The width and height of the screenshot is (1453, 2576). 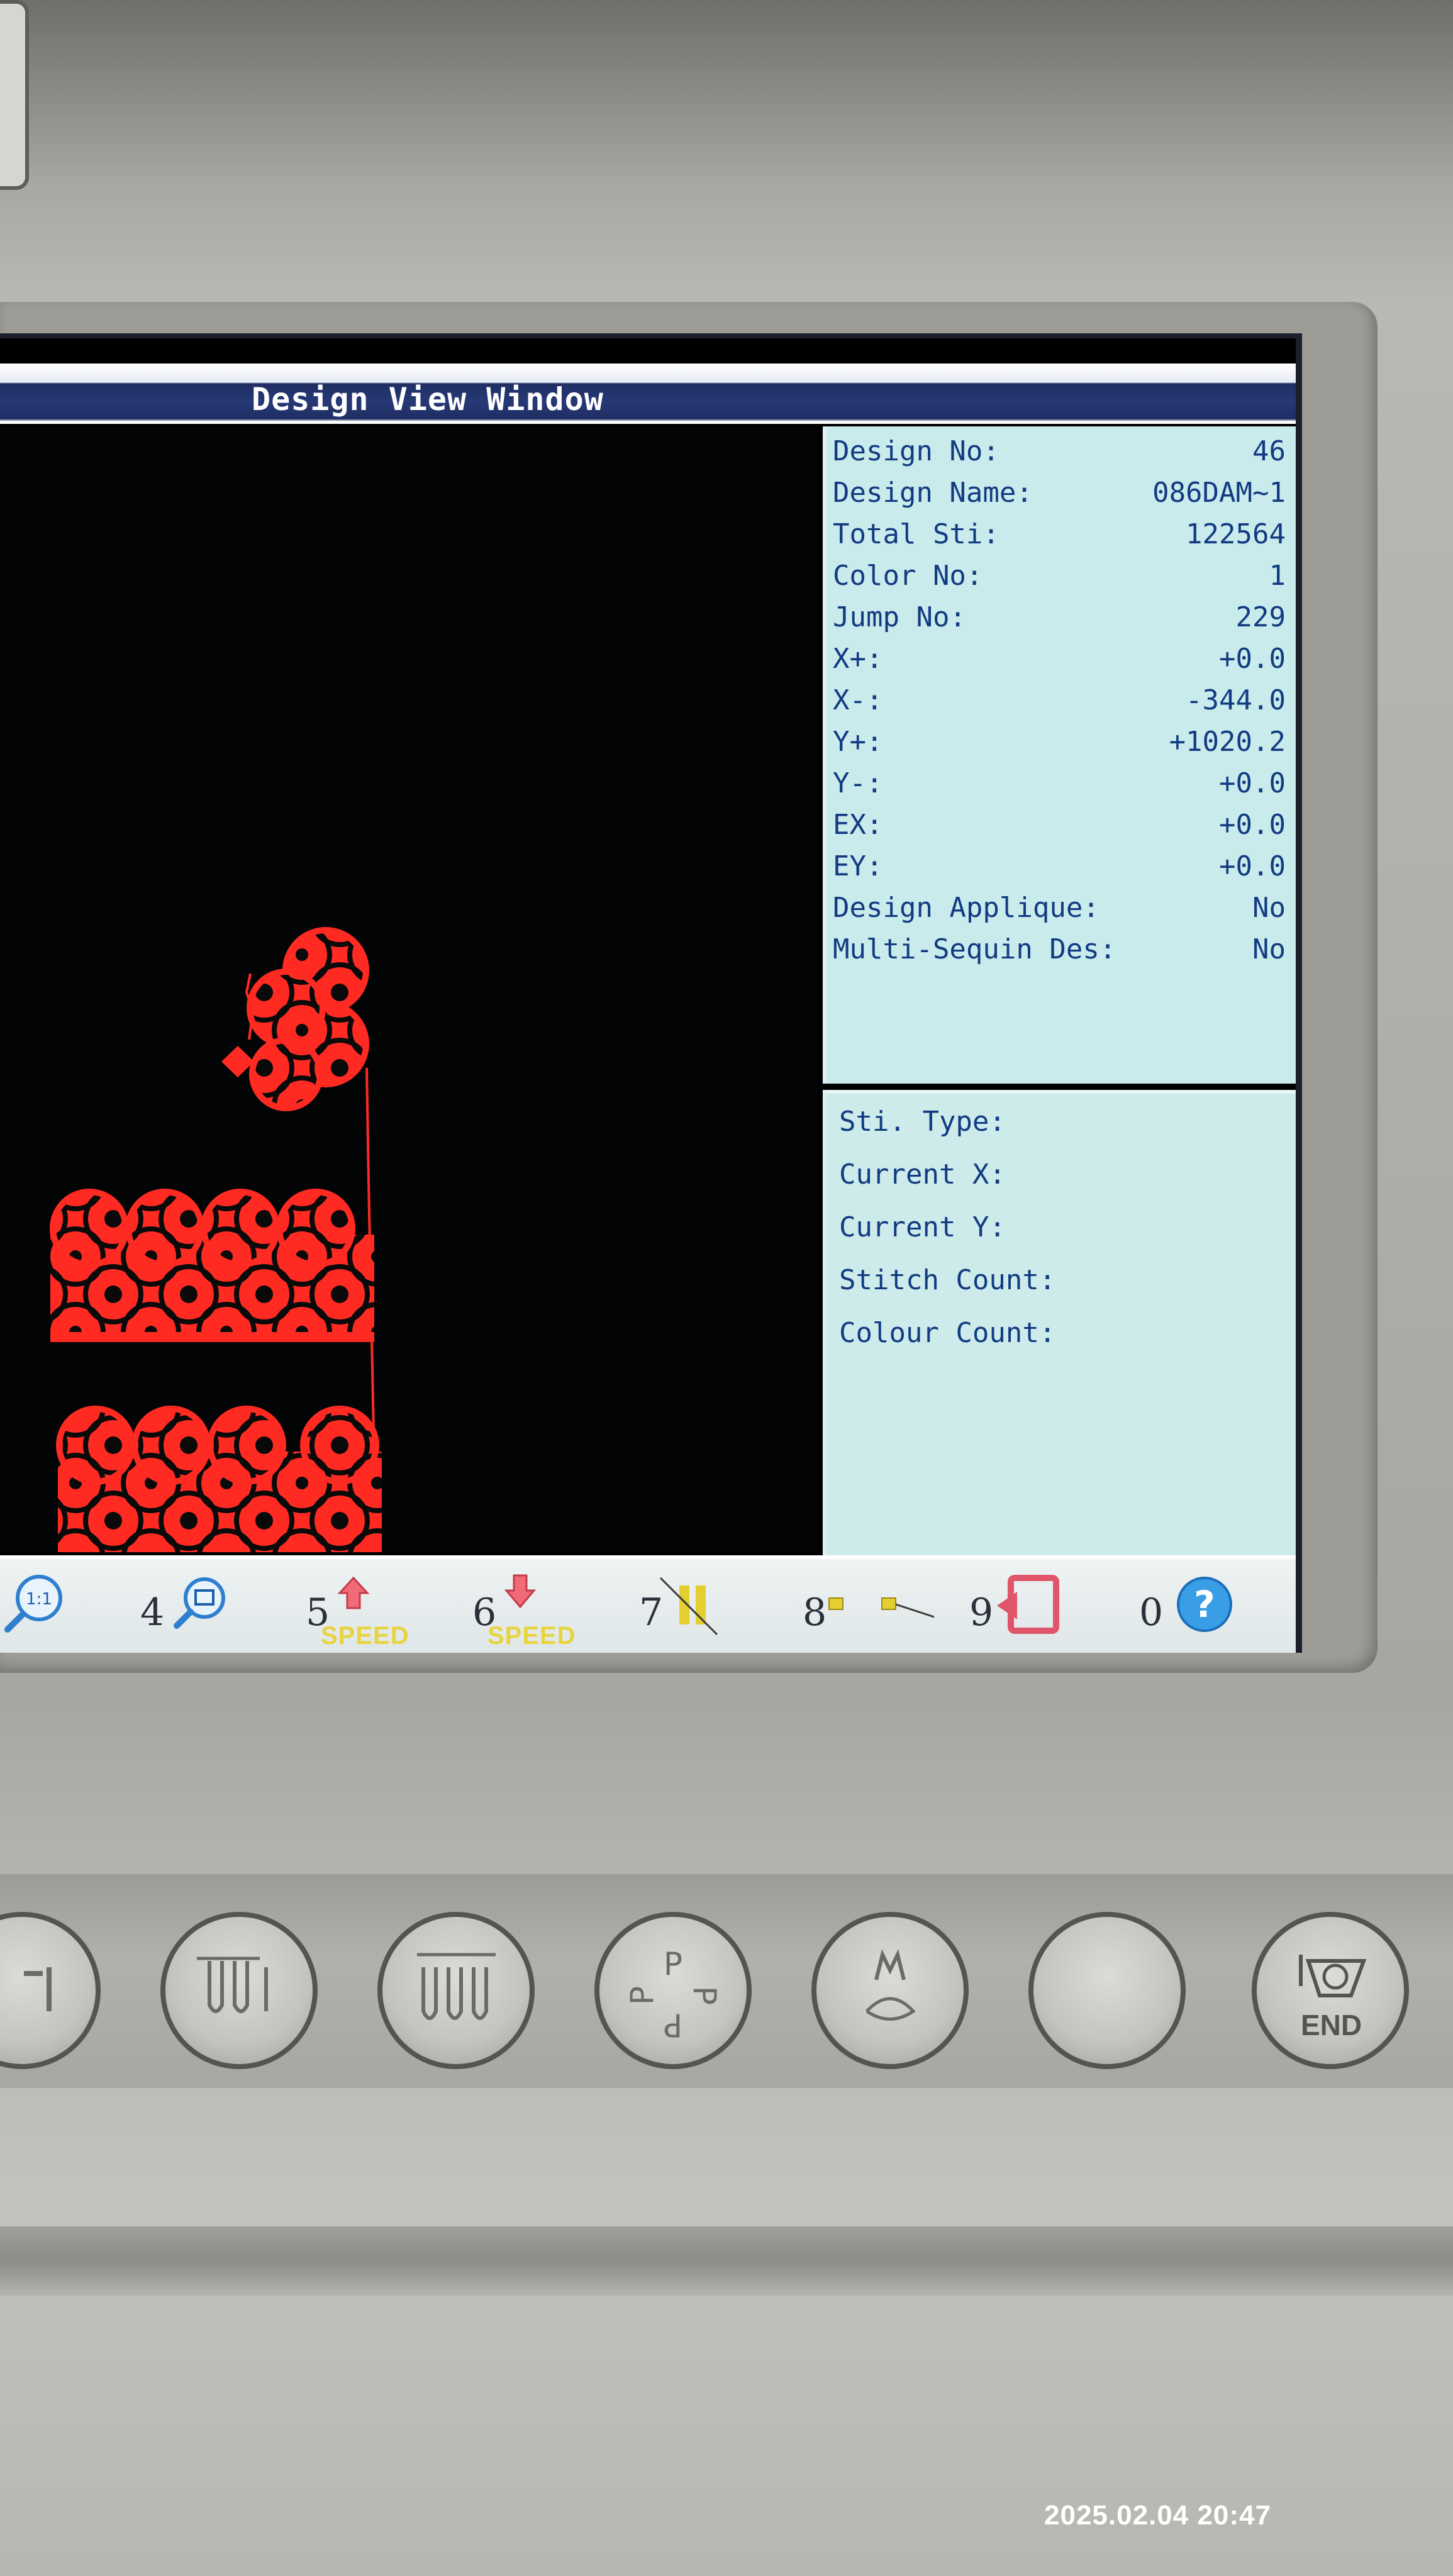 I want to click on fkey-speed-up: 5 SPEED, so click(x=362, y=1606).